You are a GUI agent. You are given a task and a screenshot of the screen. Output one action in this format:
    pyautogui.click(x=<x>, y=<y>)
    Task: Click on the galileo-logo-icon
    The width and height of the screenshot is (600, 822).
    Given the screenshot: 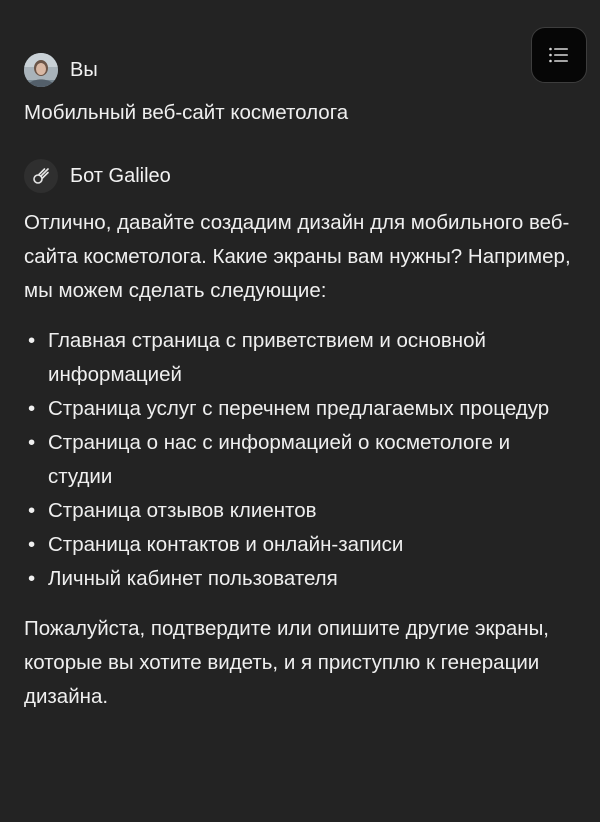 What is the action you would take?
    pyautogui.click(x=41, y=176)
    